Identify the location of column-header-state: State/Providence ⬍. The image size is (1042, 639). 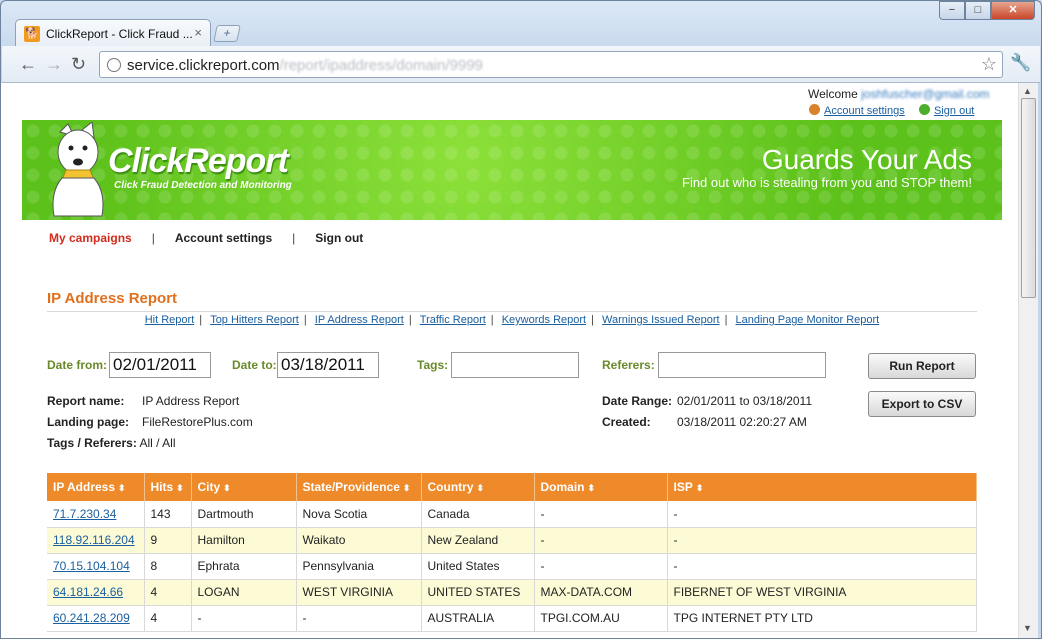
(359, 487).